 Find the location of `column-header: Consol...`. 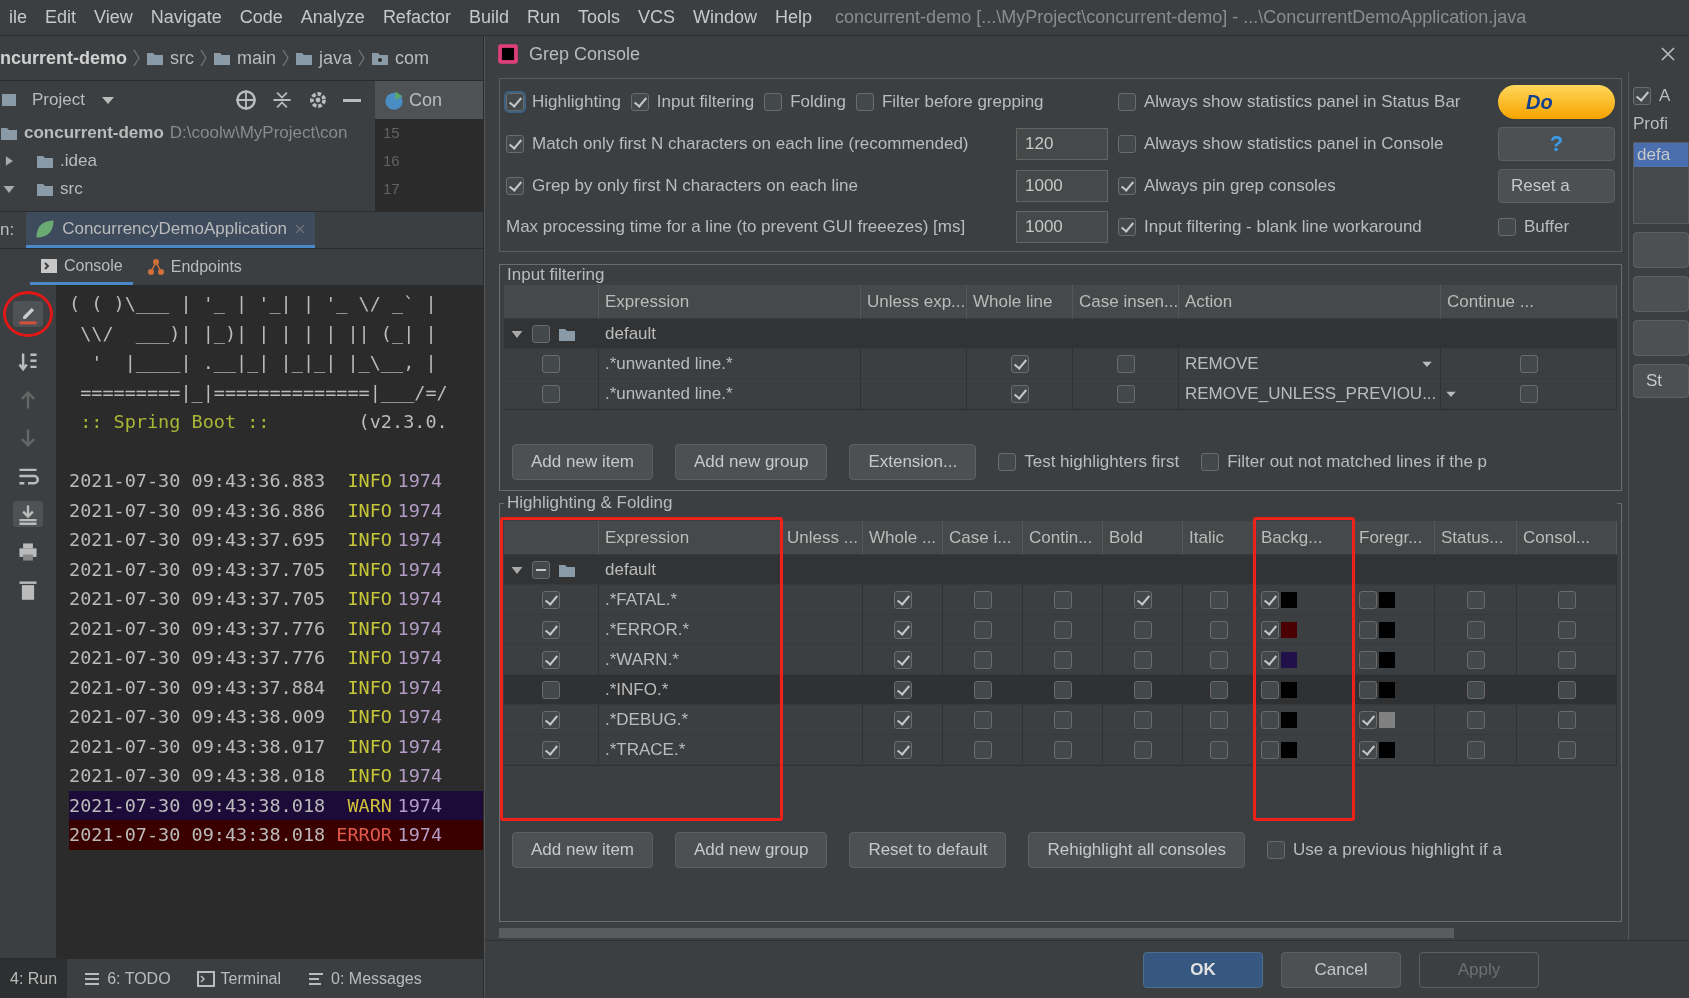

column-header: Consol... is located at coordinates (1567, 538).